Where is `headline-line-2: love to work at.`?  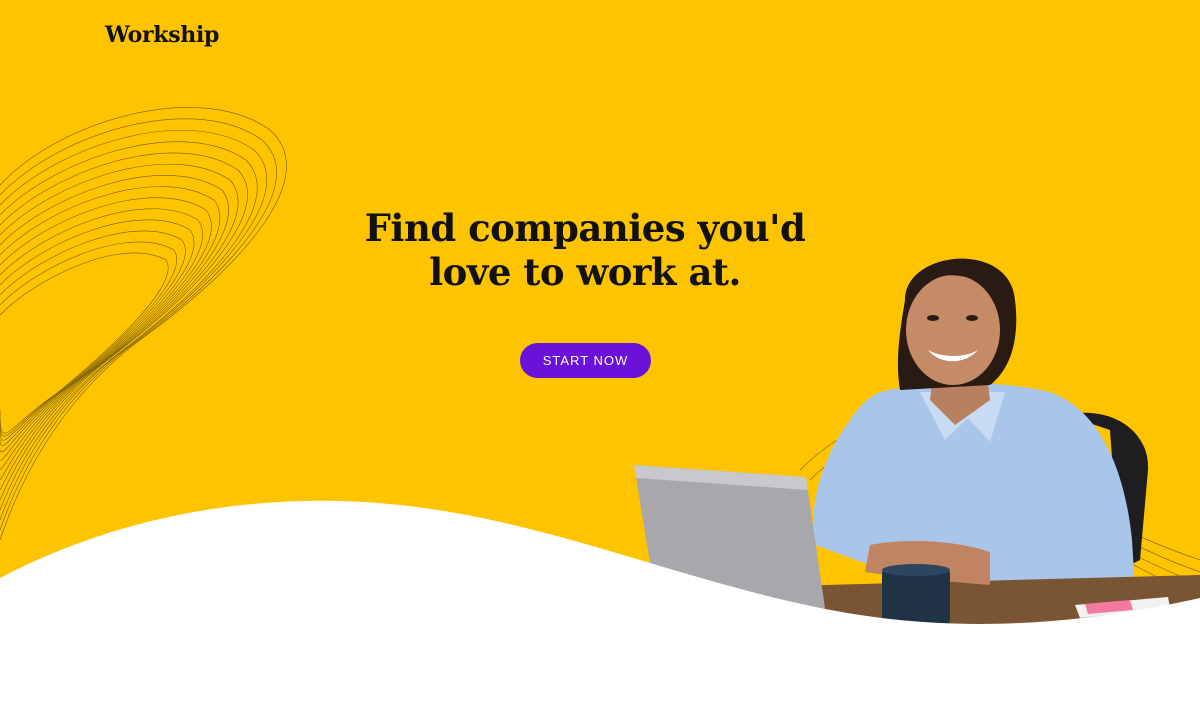 headline-line-2: love to work at. is located at coordinates (585, 272).